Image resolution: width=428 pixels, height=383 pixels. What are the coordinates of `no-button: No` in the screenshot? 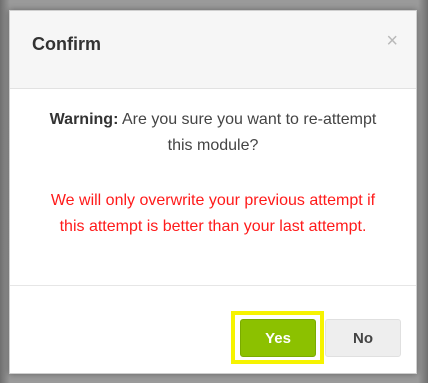 It's located at (363, 338).